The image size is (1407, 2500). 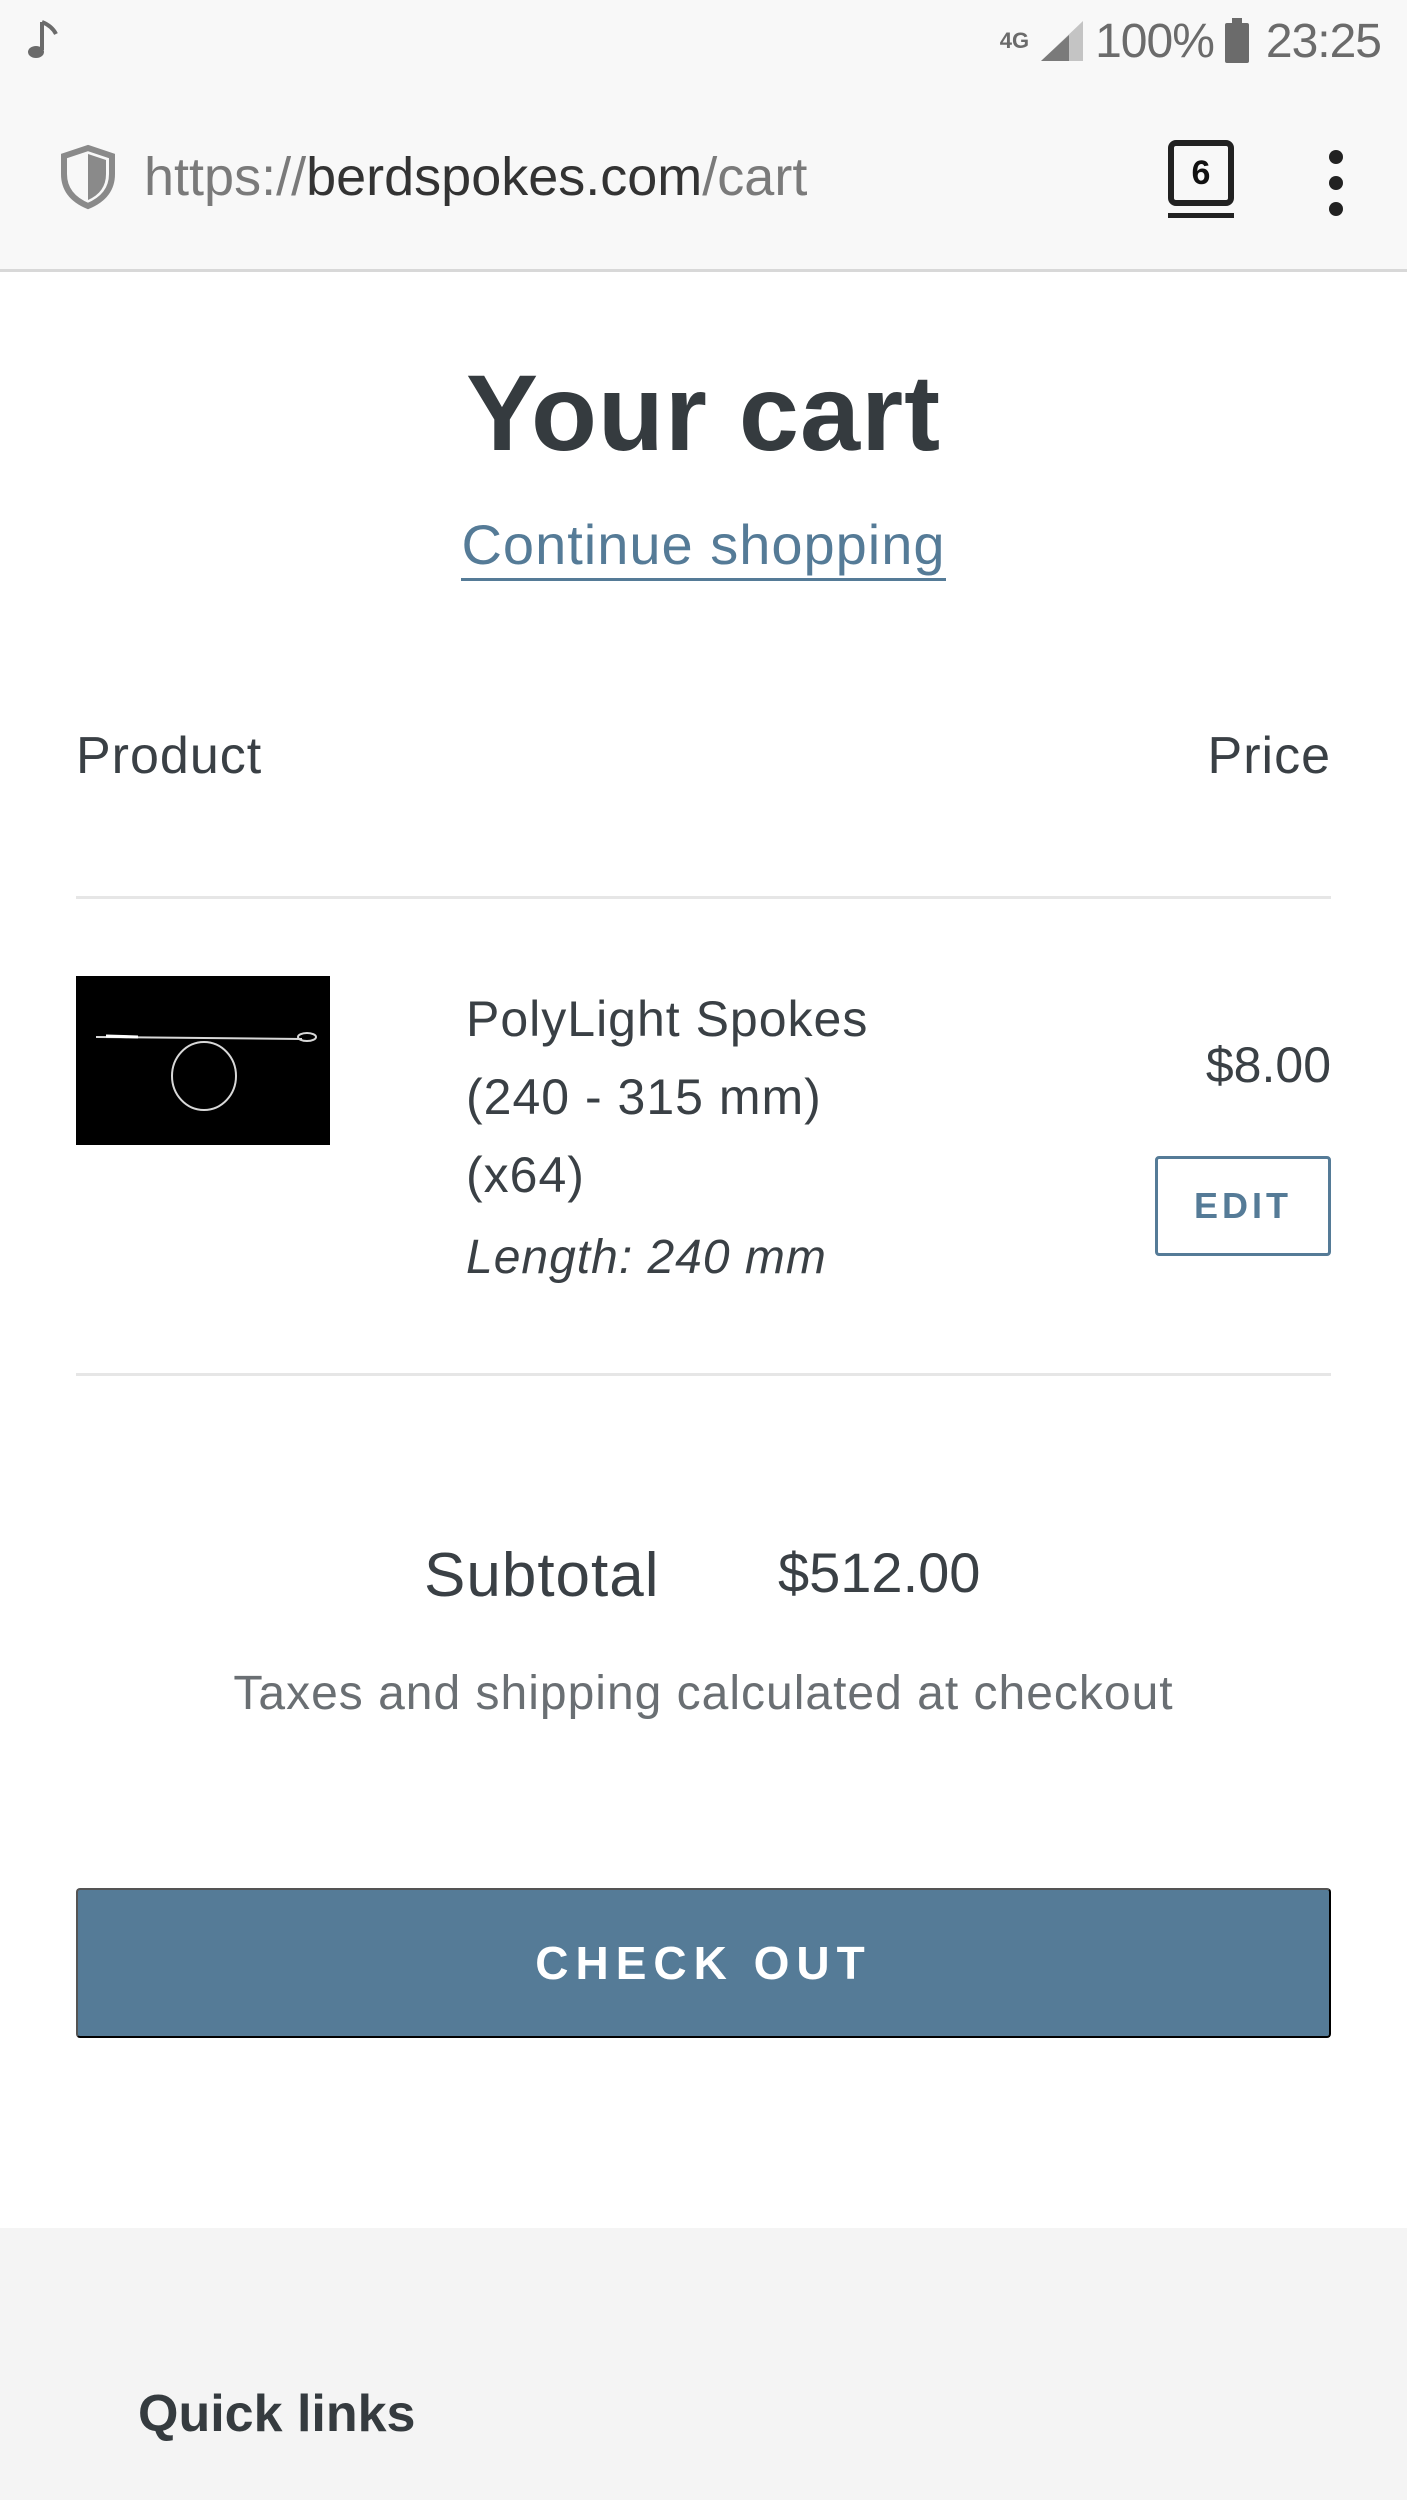 What do you see at coordinates (1236, 40) in the screenshot?
I see `battery-icon` at bounding box center [1236, 40].